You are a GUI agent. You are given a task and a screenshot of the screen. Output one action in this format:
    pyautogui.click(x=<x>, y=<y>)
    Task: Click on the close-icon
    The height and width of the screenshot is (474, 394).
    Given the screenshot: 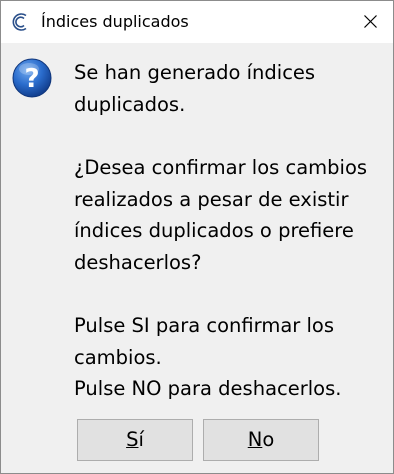 What is the action you would take?
    pyautogui.click(x=370, y=21)
    